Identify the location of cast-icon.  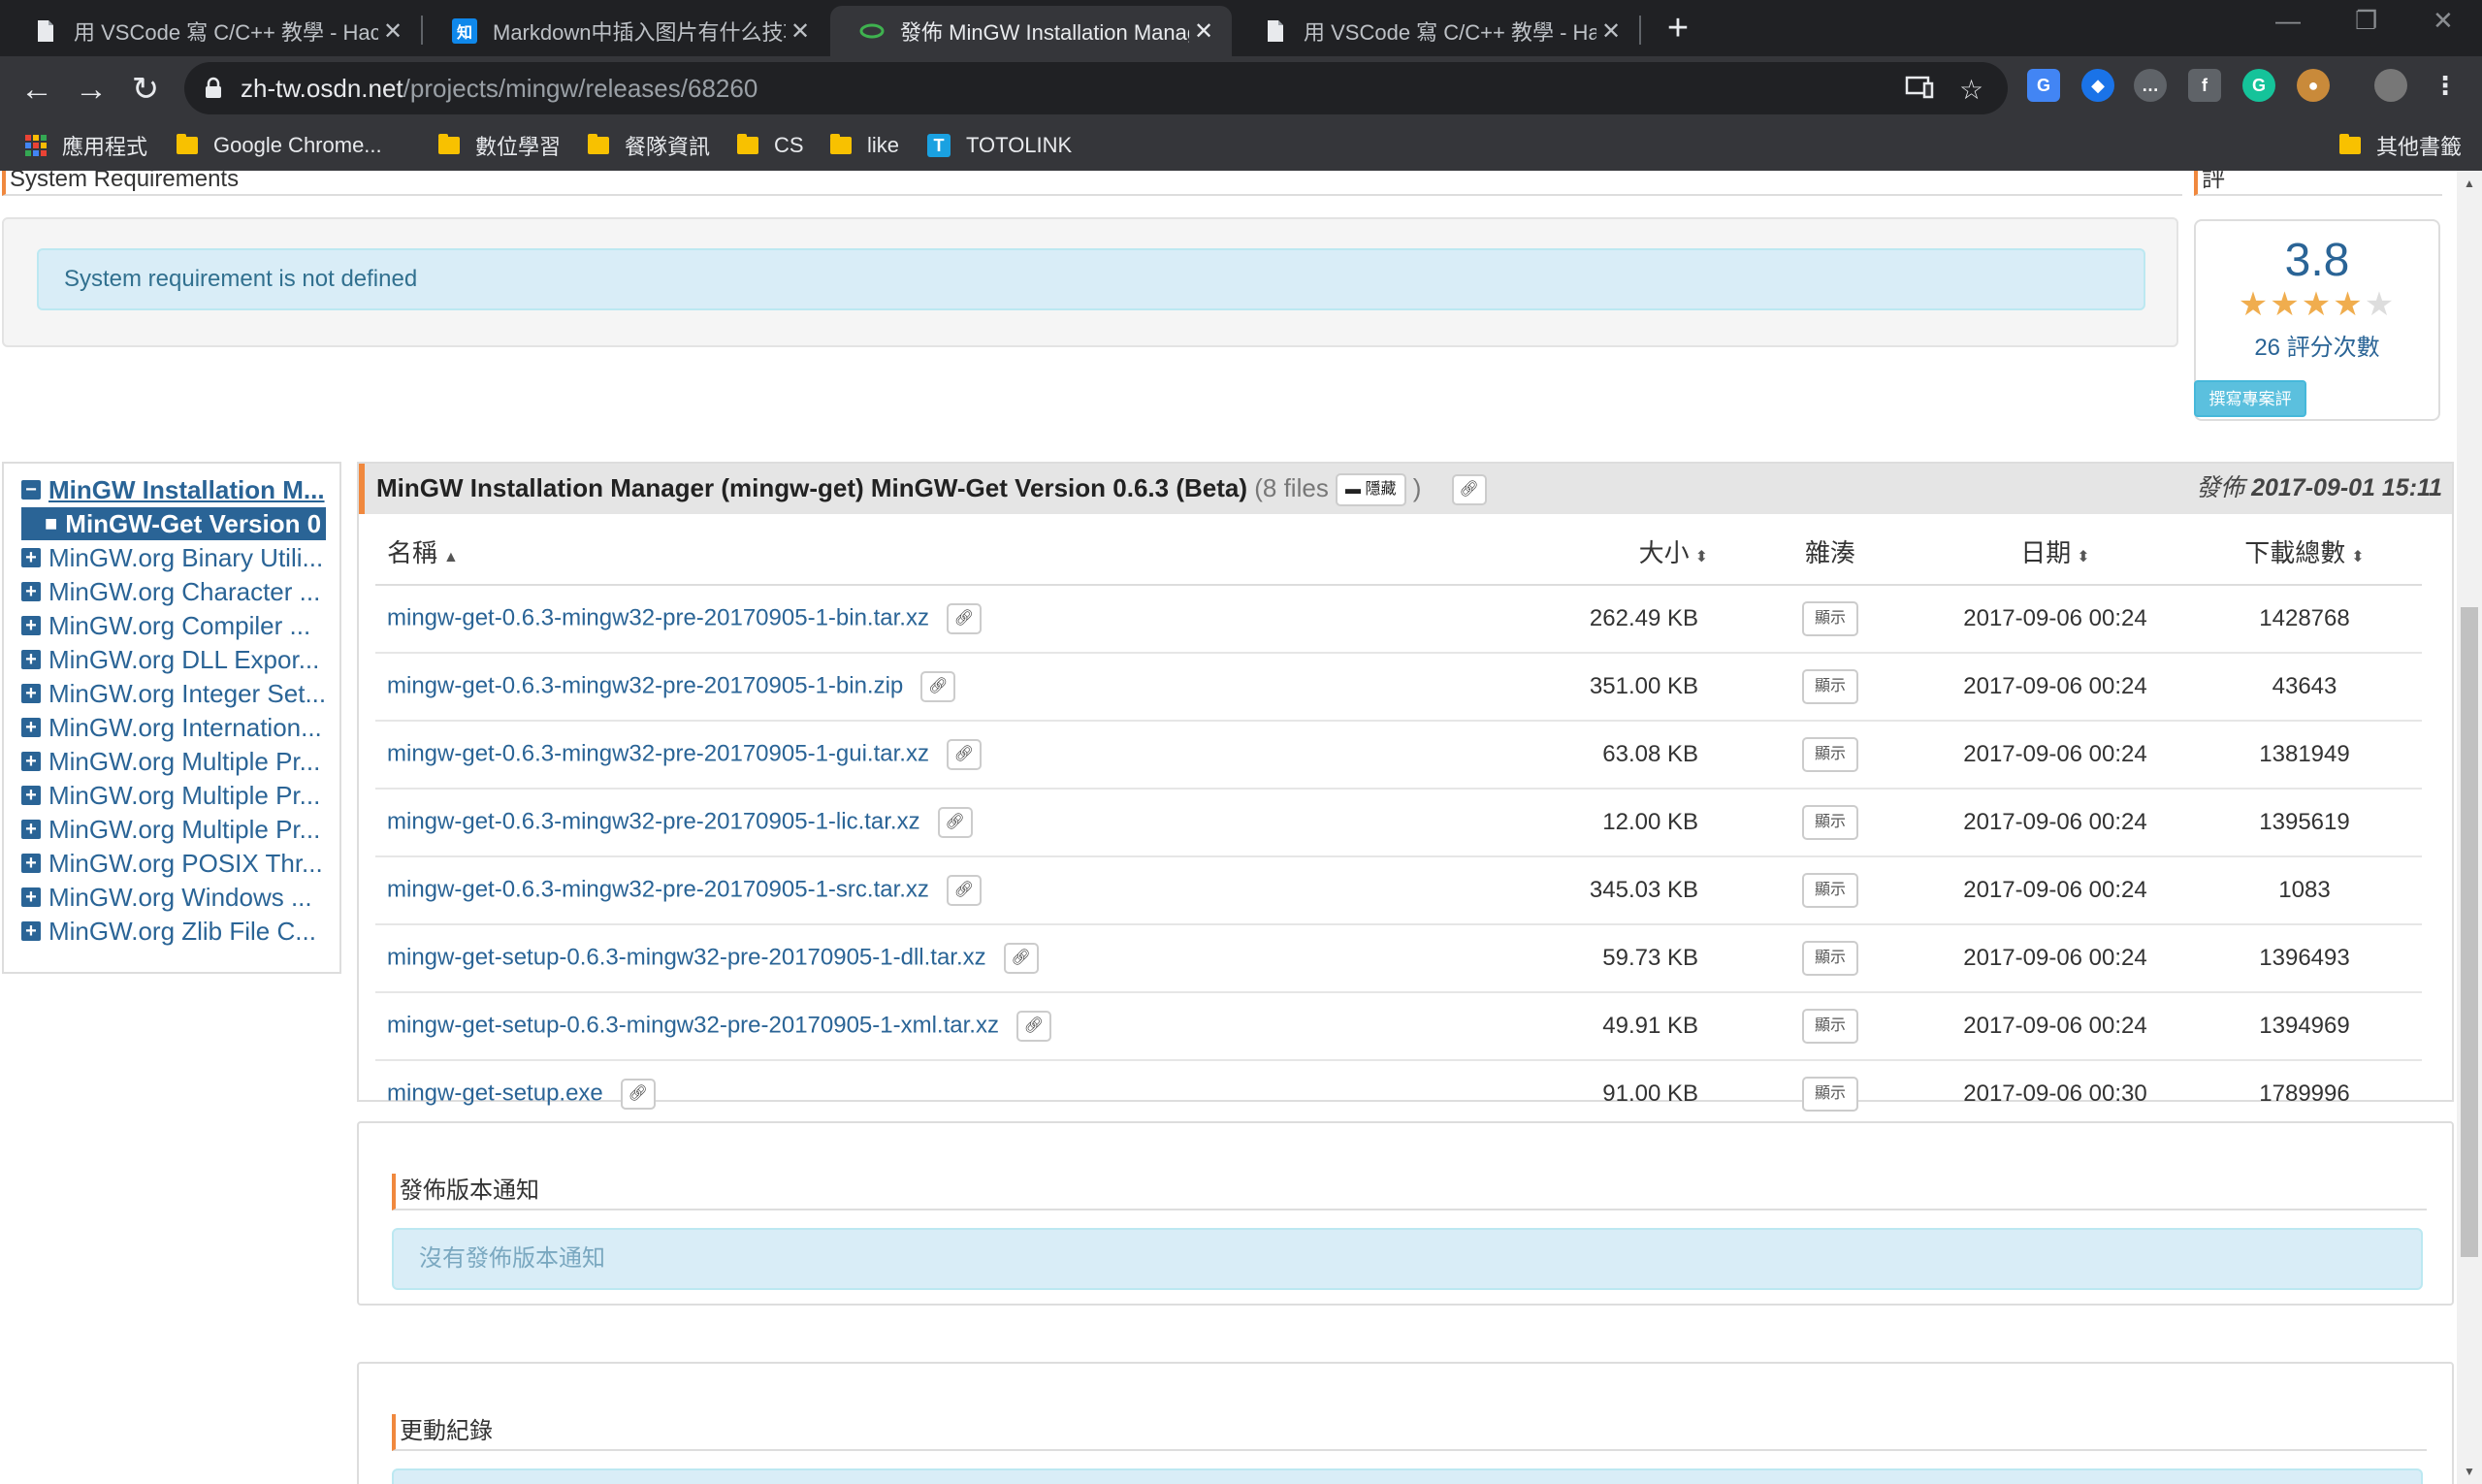
(1919, 91).